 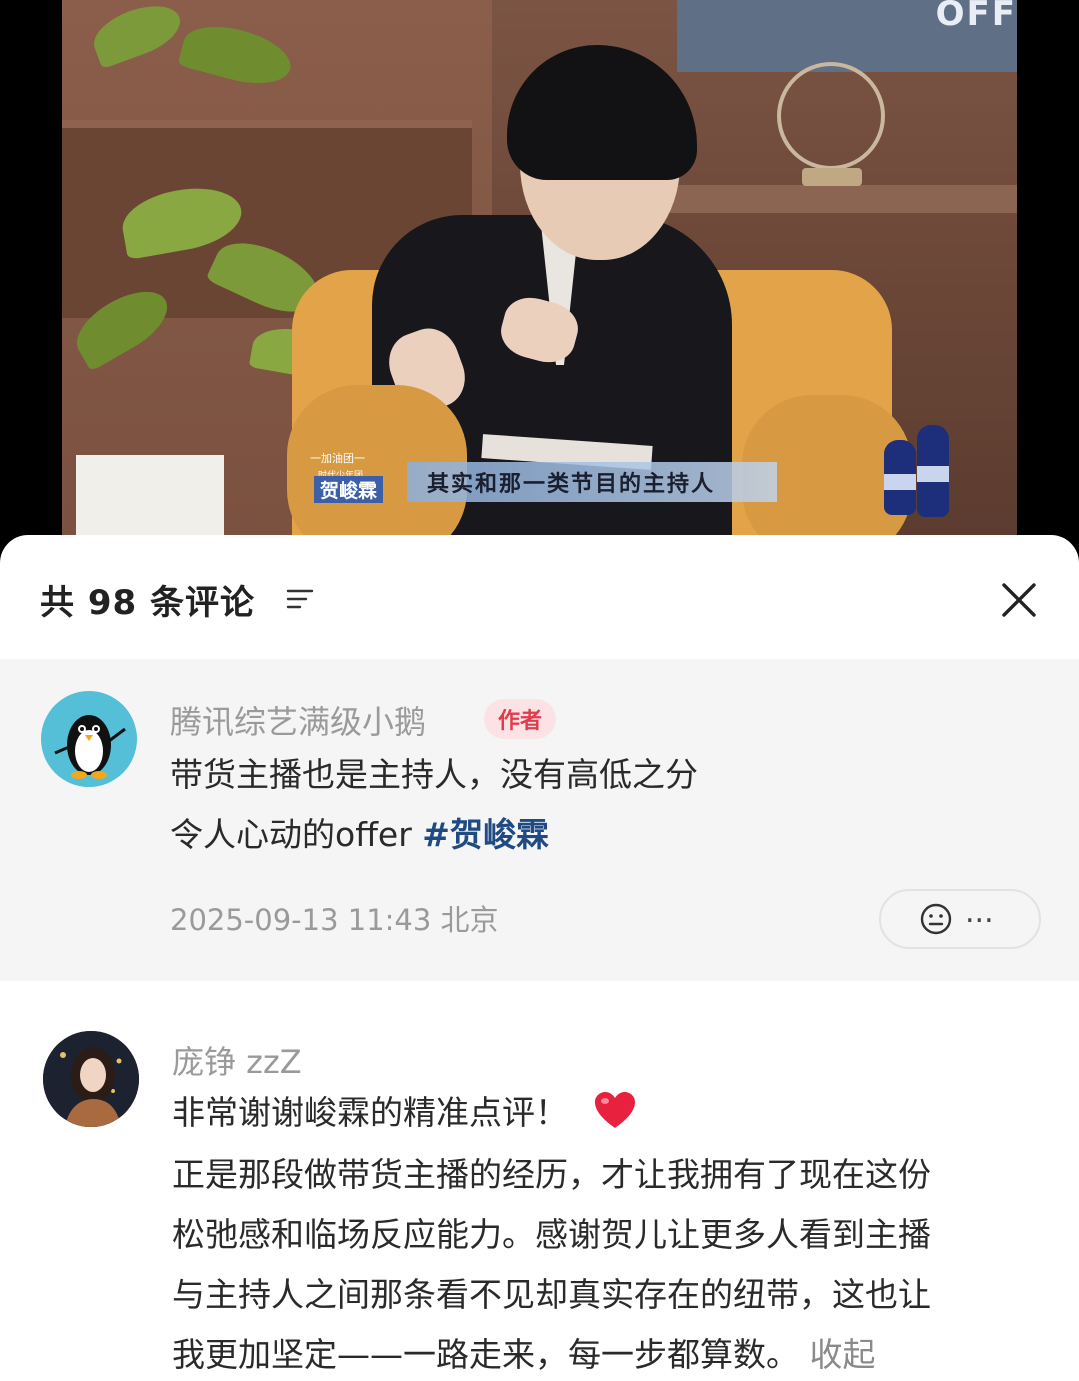 What do you see at coordinates (832, 177) in the screenshot?
I see `globe-base` at bounding box center [832, 177].